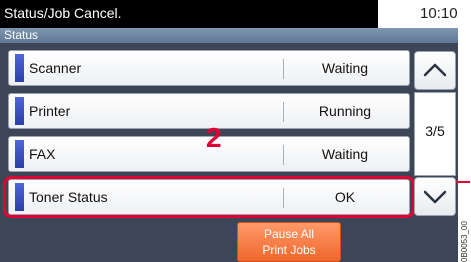 The image size is (471, 262). I want to click on highlight-frame, so click(209, 197).